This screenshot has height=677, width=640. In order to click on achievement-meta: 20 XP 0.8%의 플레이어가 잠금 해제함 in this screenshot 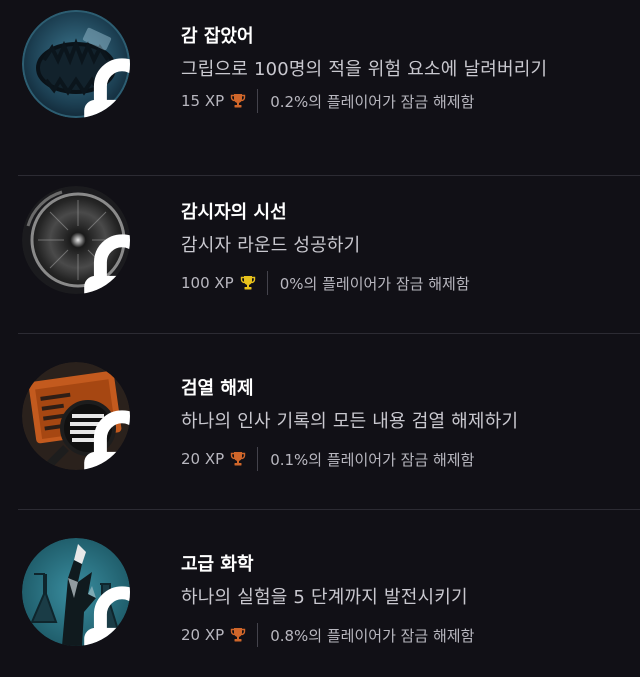, I will do `click(327, 635)`.